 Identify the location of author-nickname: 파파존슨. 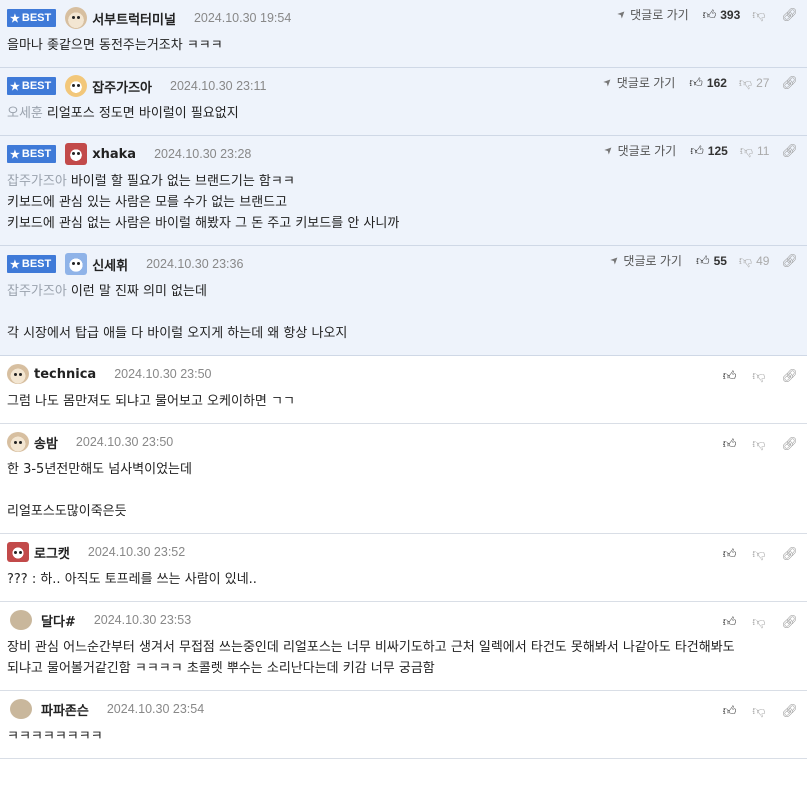
(65, 709).